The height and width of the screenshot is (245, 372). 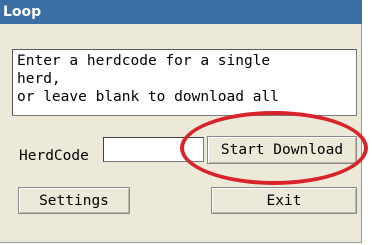 What do you see at coordinates (181, 12) in the screenshot?
I see `window-title-bar: Loop` at bounding box center [181, 12].